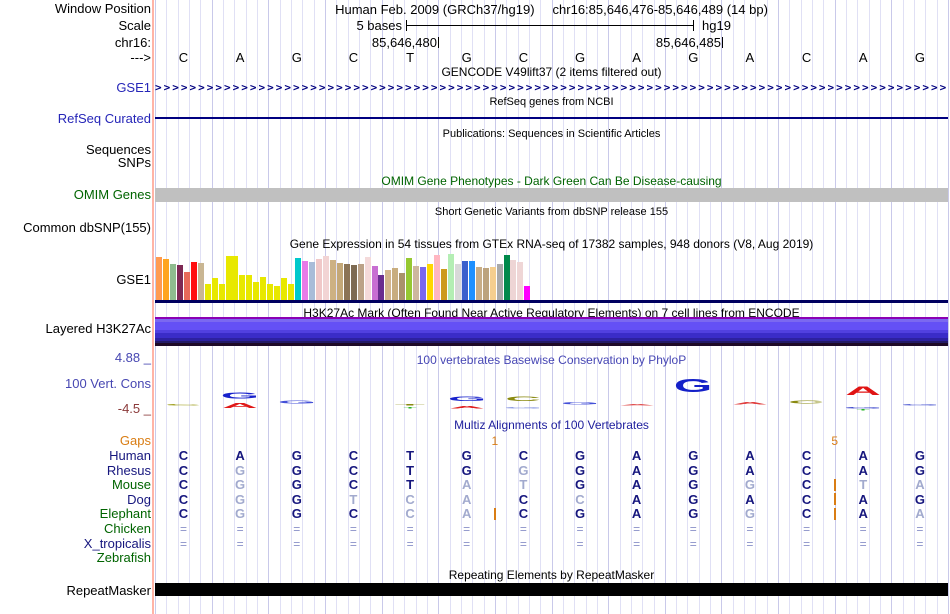 The image size is (950, 614). Describe the element at coordinates (75, 87) in the screenshot. I see `track-label-gse1-gencode: GSE1` at that location.